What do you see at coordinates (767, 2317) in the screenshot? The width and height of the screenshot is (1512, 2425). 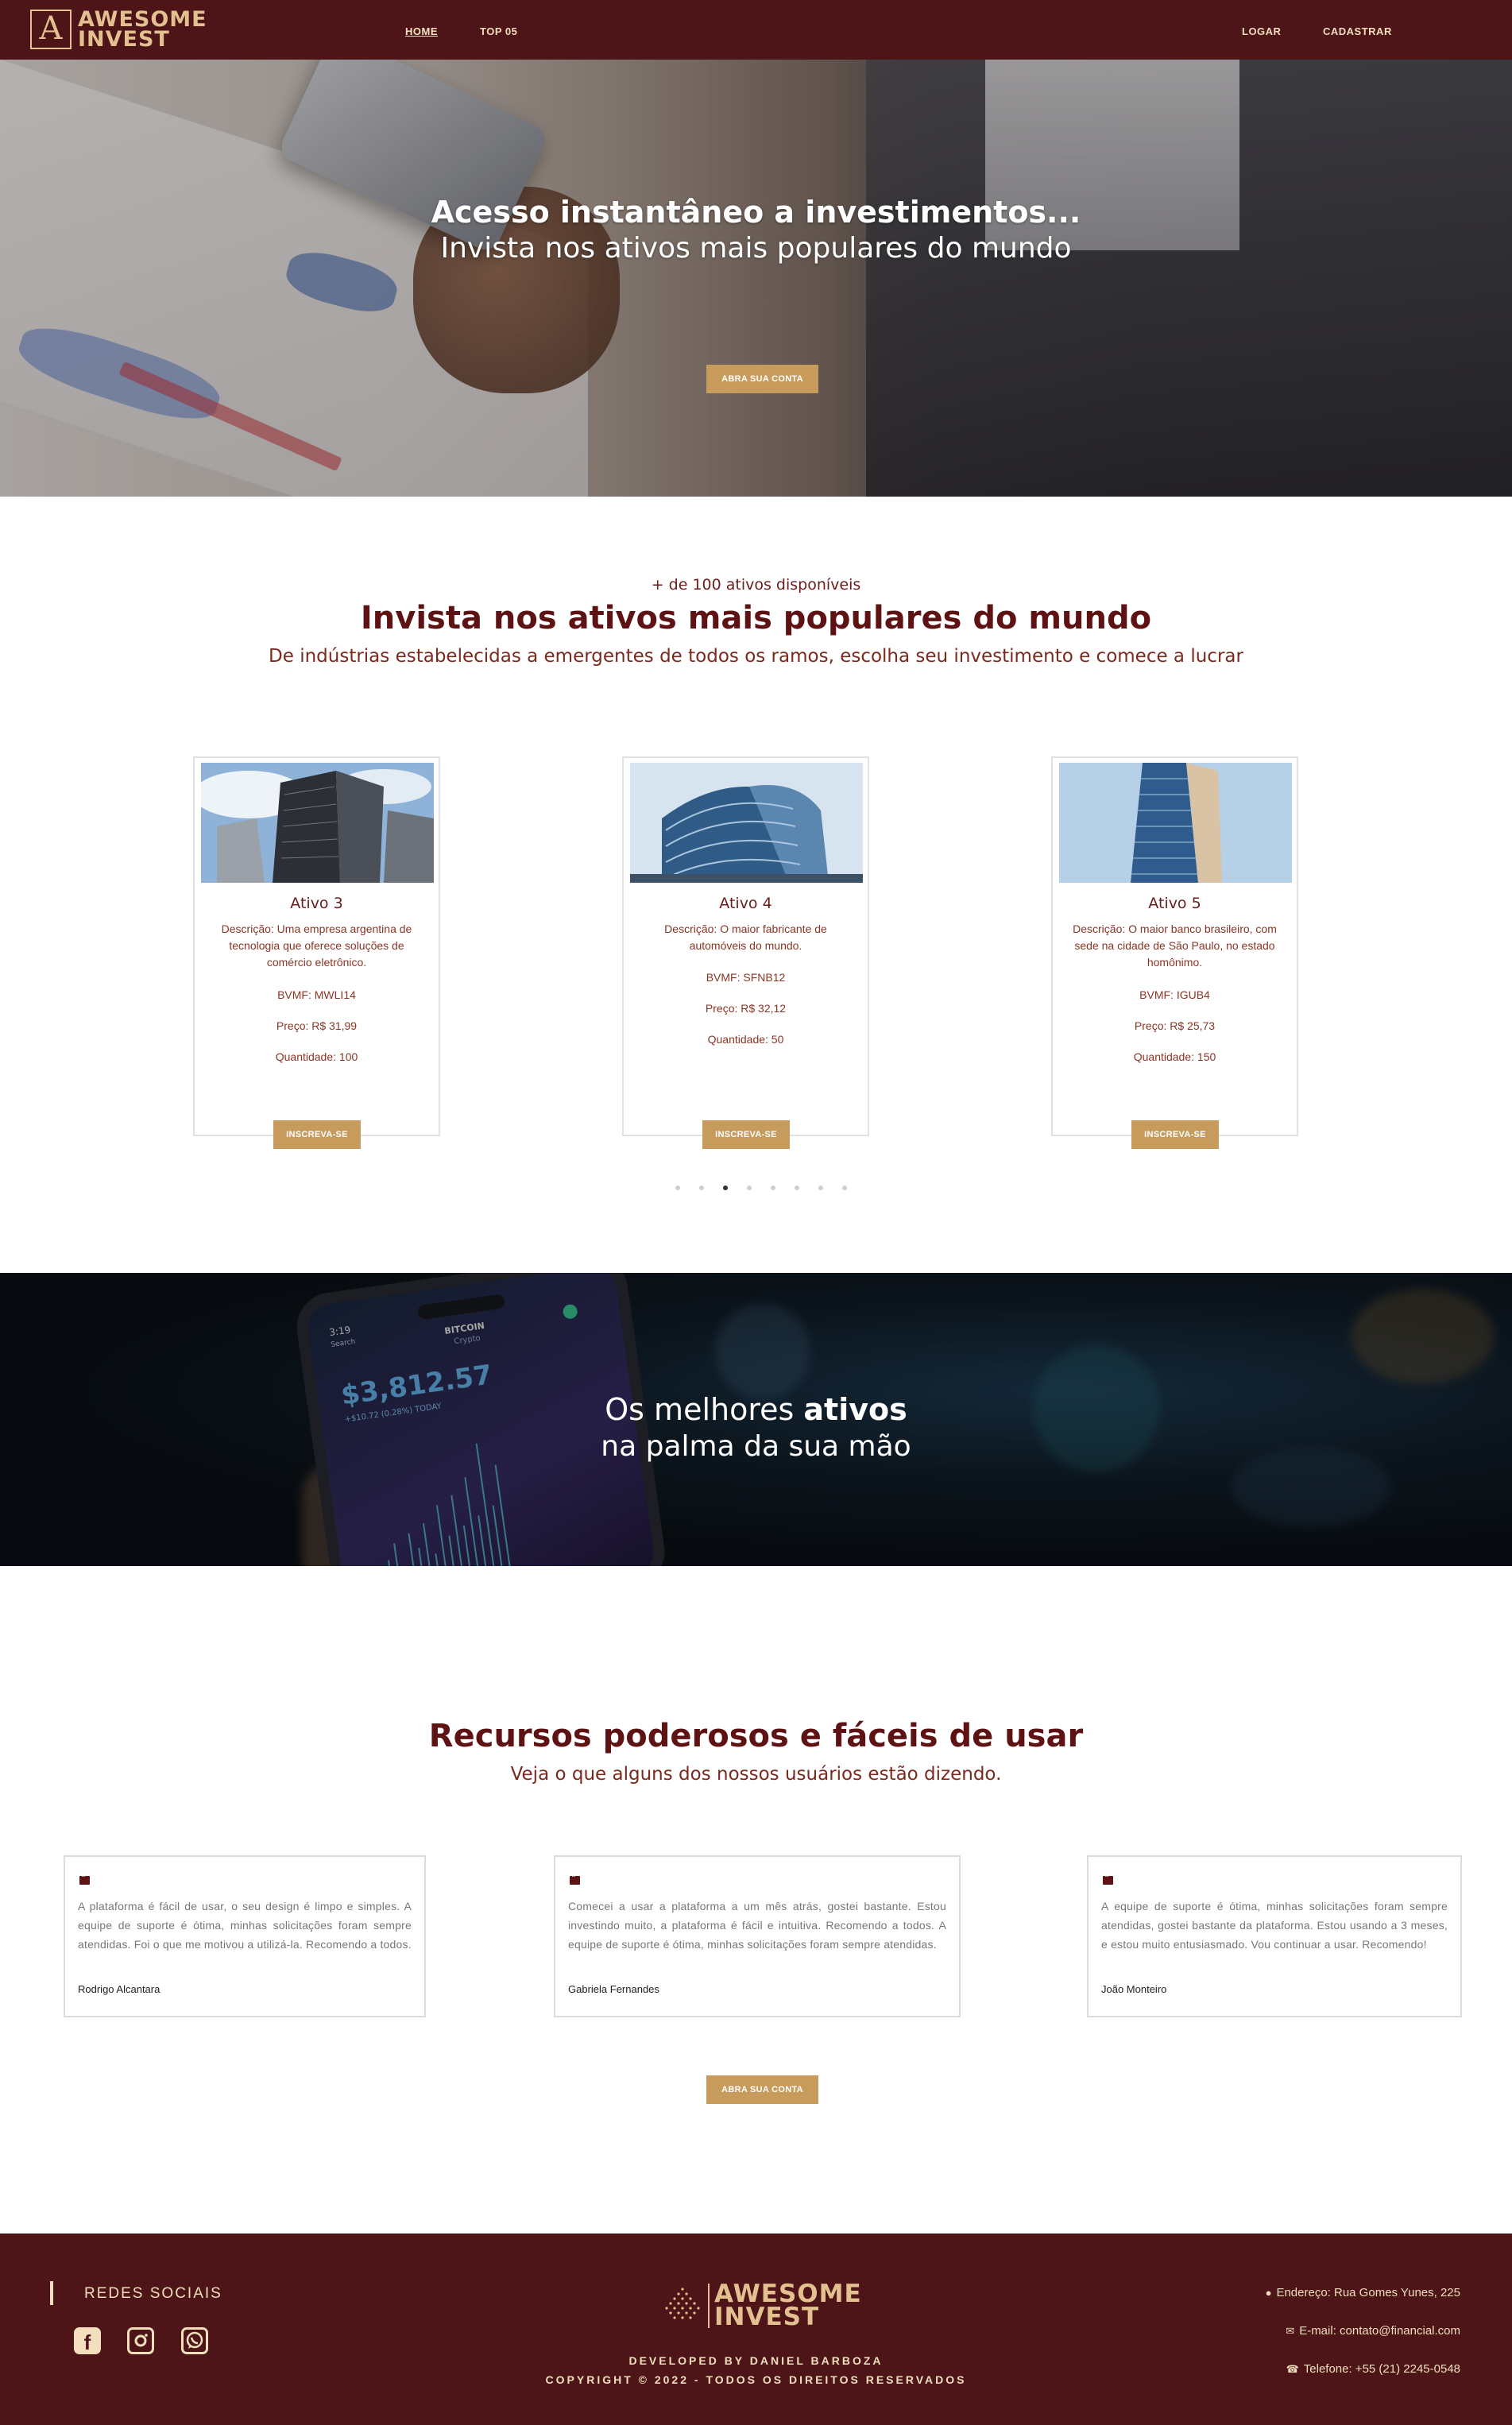 I see `footer-logo-line2: INVEST` at bounding box center [767, 2317].